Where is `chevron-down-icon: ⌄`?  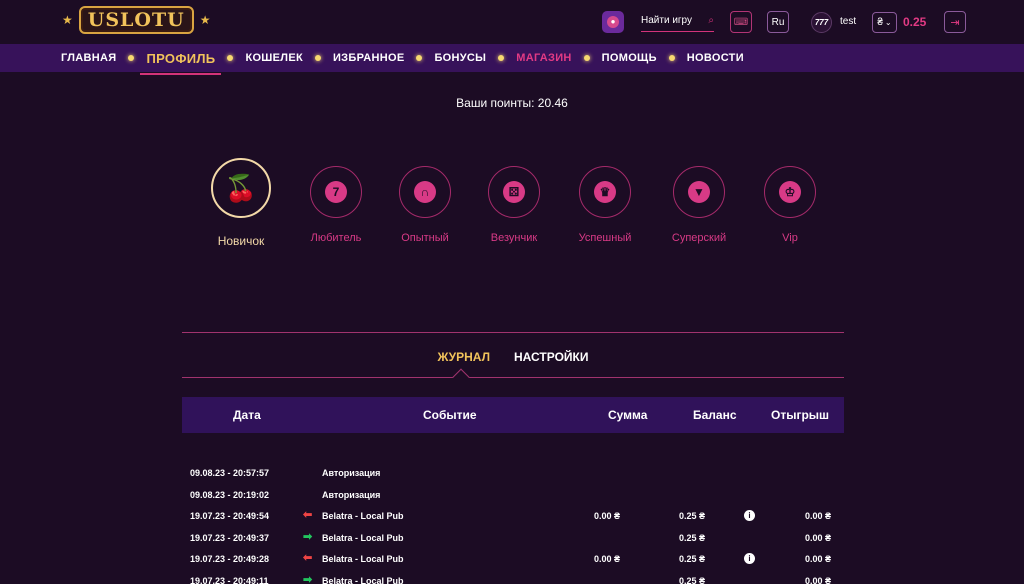 chevron-down-icon: ⌄ is located at coordinates (888, 22).